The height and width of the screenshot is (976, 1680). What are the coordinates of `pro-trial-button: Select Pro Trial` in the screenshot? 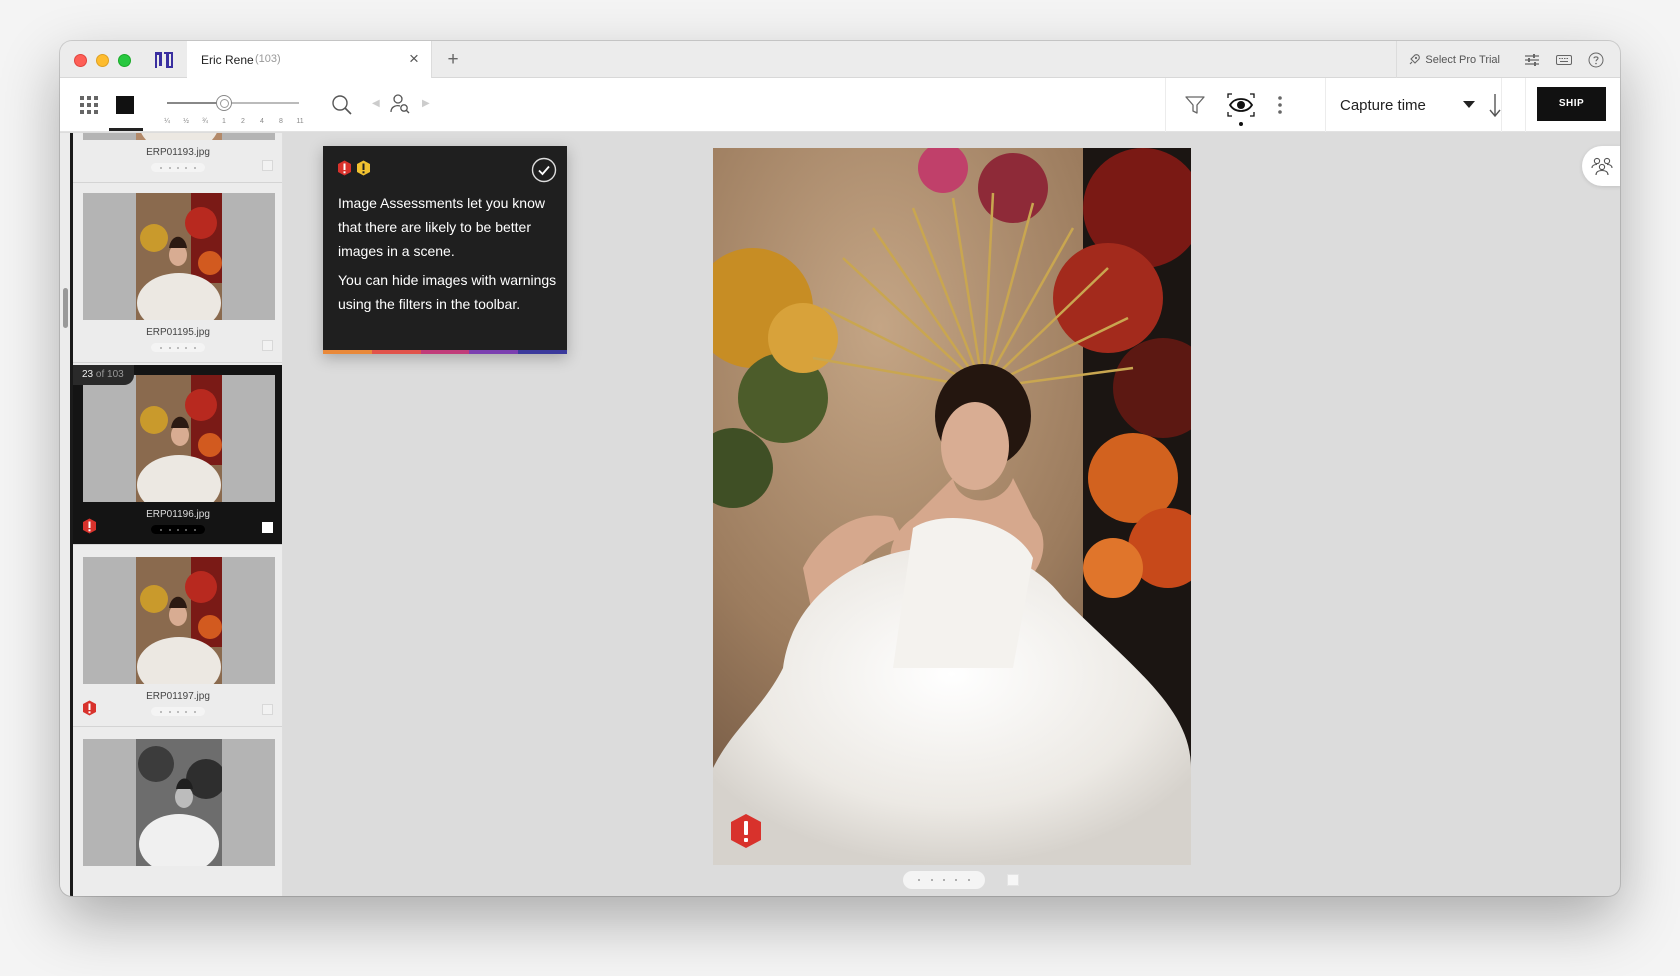 It's located at (1453, 60).